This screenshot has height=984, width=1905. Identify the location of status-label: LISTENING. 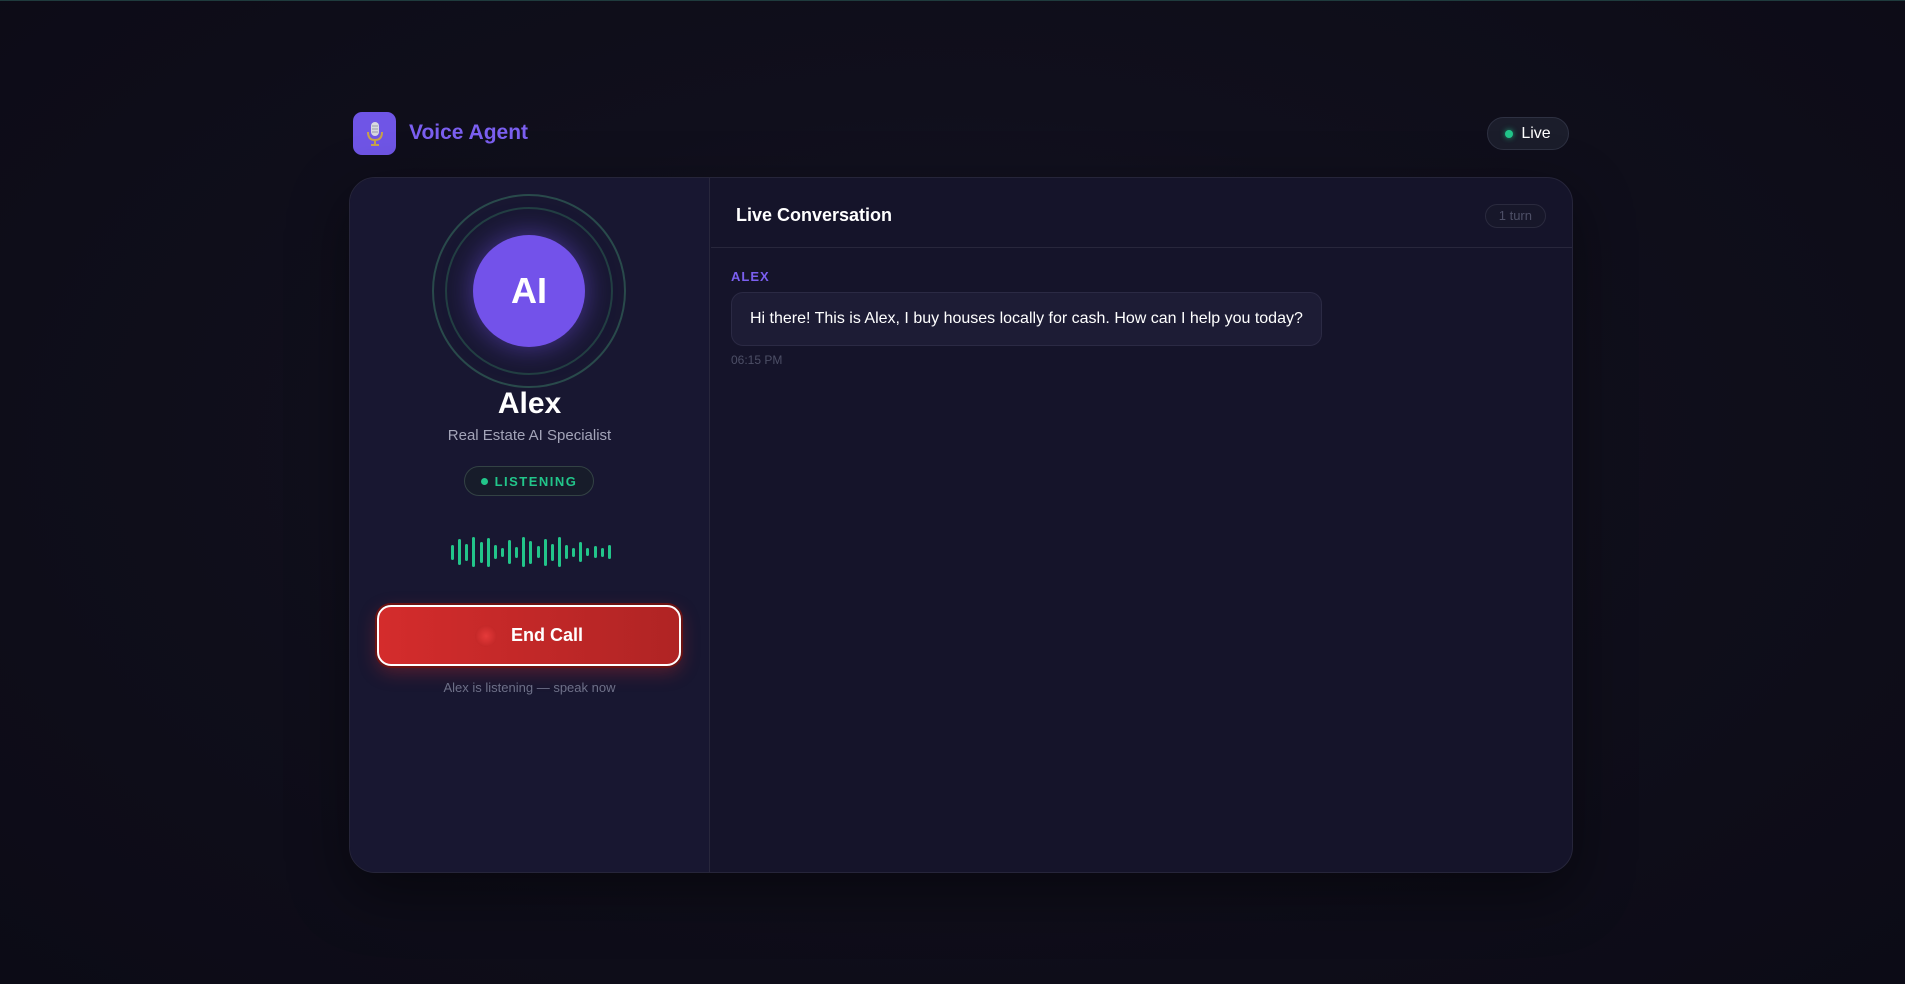
(536, 481).